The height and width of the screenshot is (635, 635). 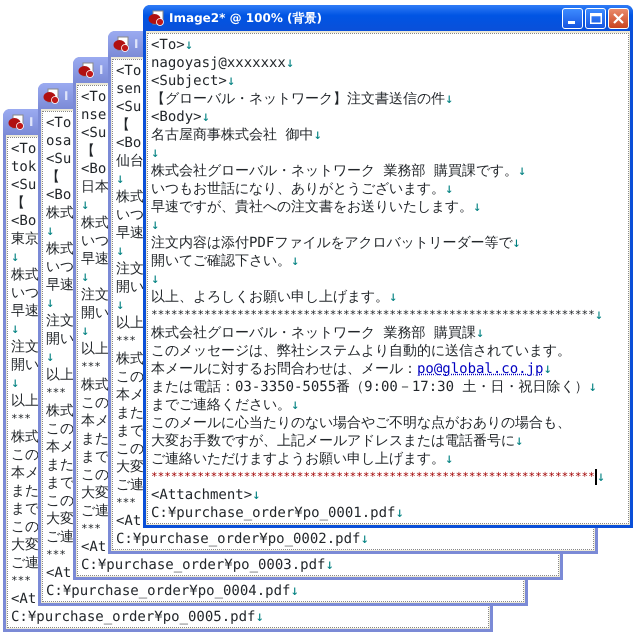 What do you see at coordinates (298, 459) in the screenshot?
I see `text-line: ご連絡いただけますようお願い申し上げます。` at bounding box center [298, 459].